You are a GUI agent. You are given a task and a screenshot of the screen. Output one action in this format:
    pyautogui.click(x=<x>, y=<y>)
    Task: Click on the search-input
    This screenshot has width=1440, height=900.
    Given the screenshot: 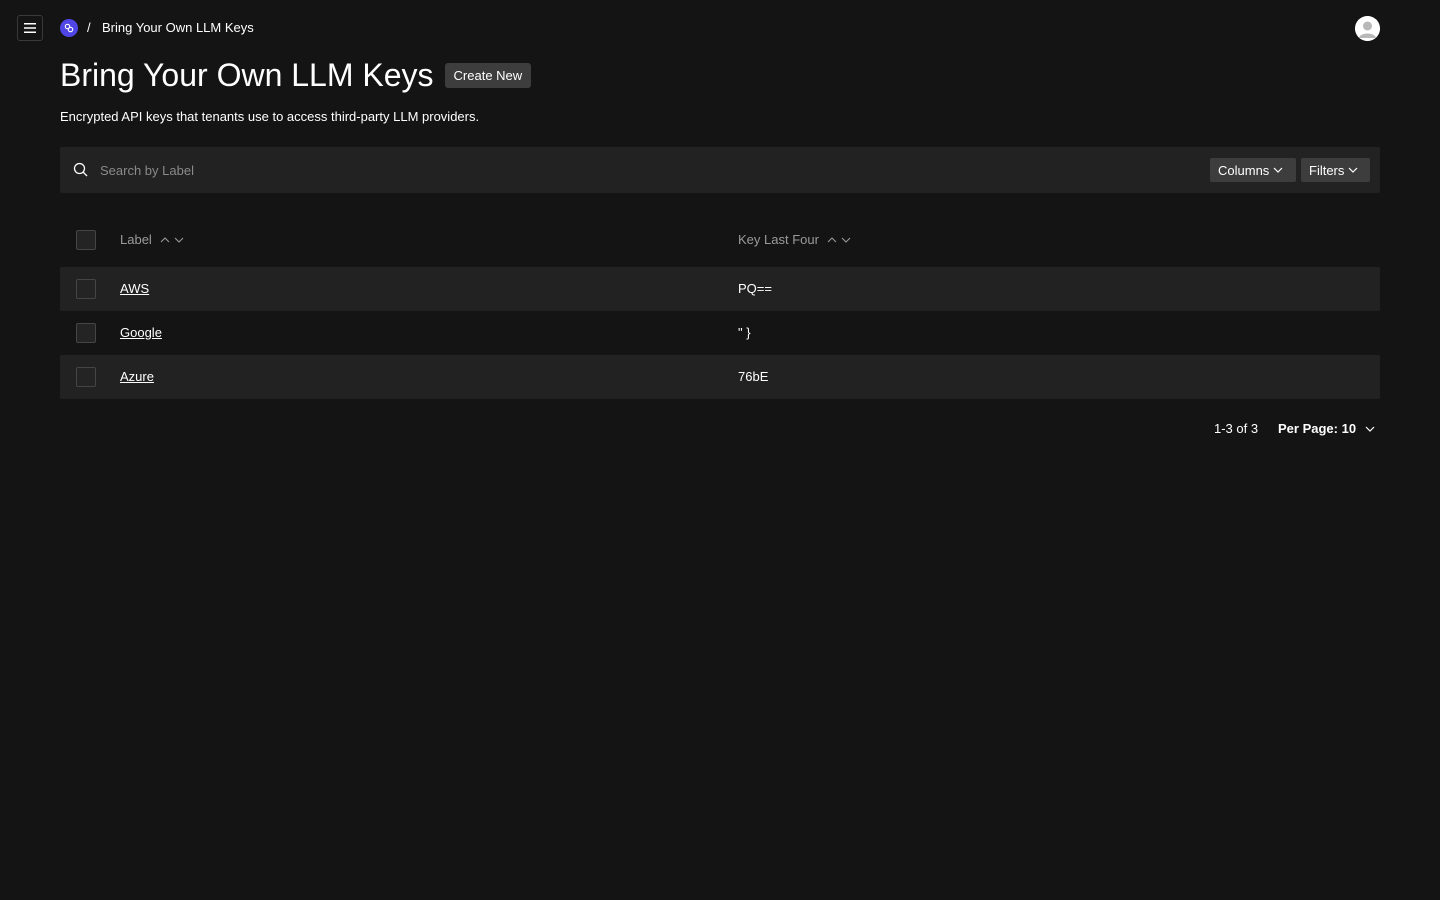 What is the action you would take?
    pyautogui.click(x=650, y=170)
    